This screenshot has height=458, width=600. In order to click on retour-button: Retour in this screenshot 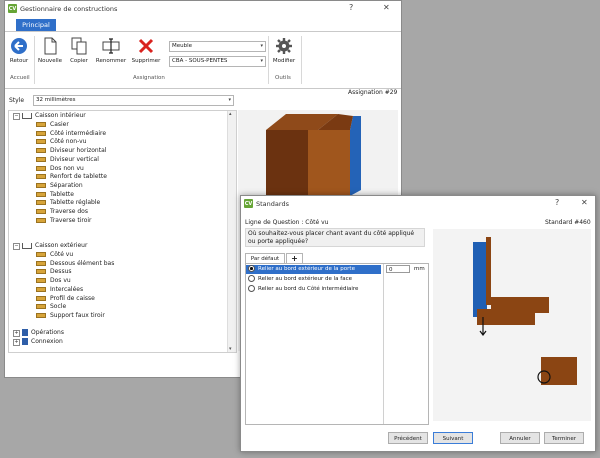, I will do `click(19, 50)`.